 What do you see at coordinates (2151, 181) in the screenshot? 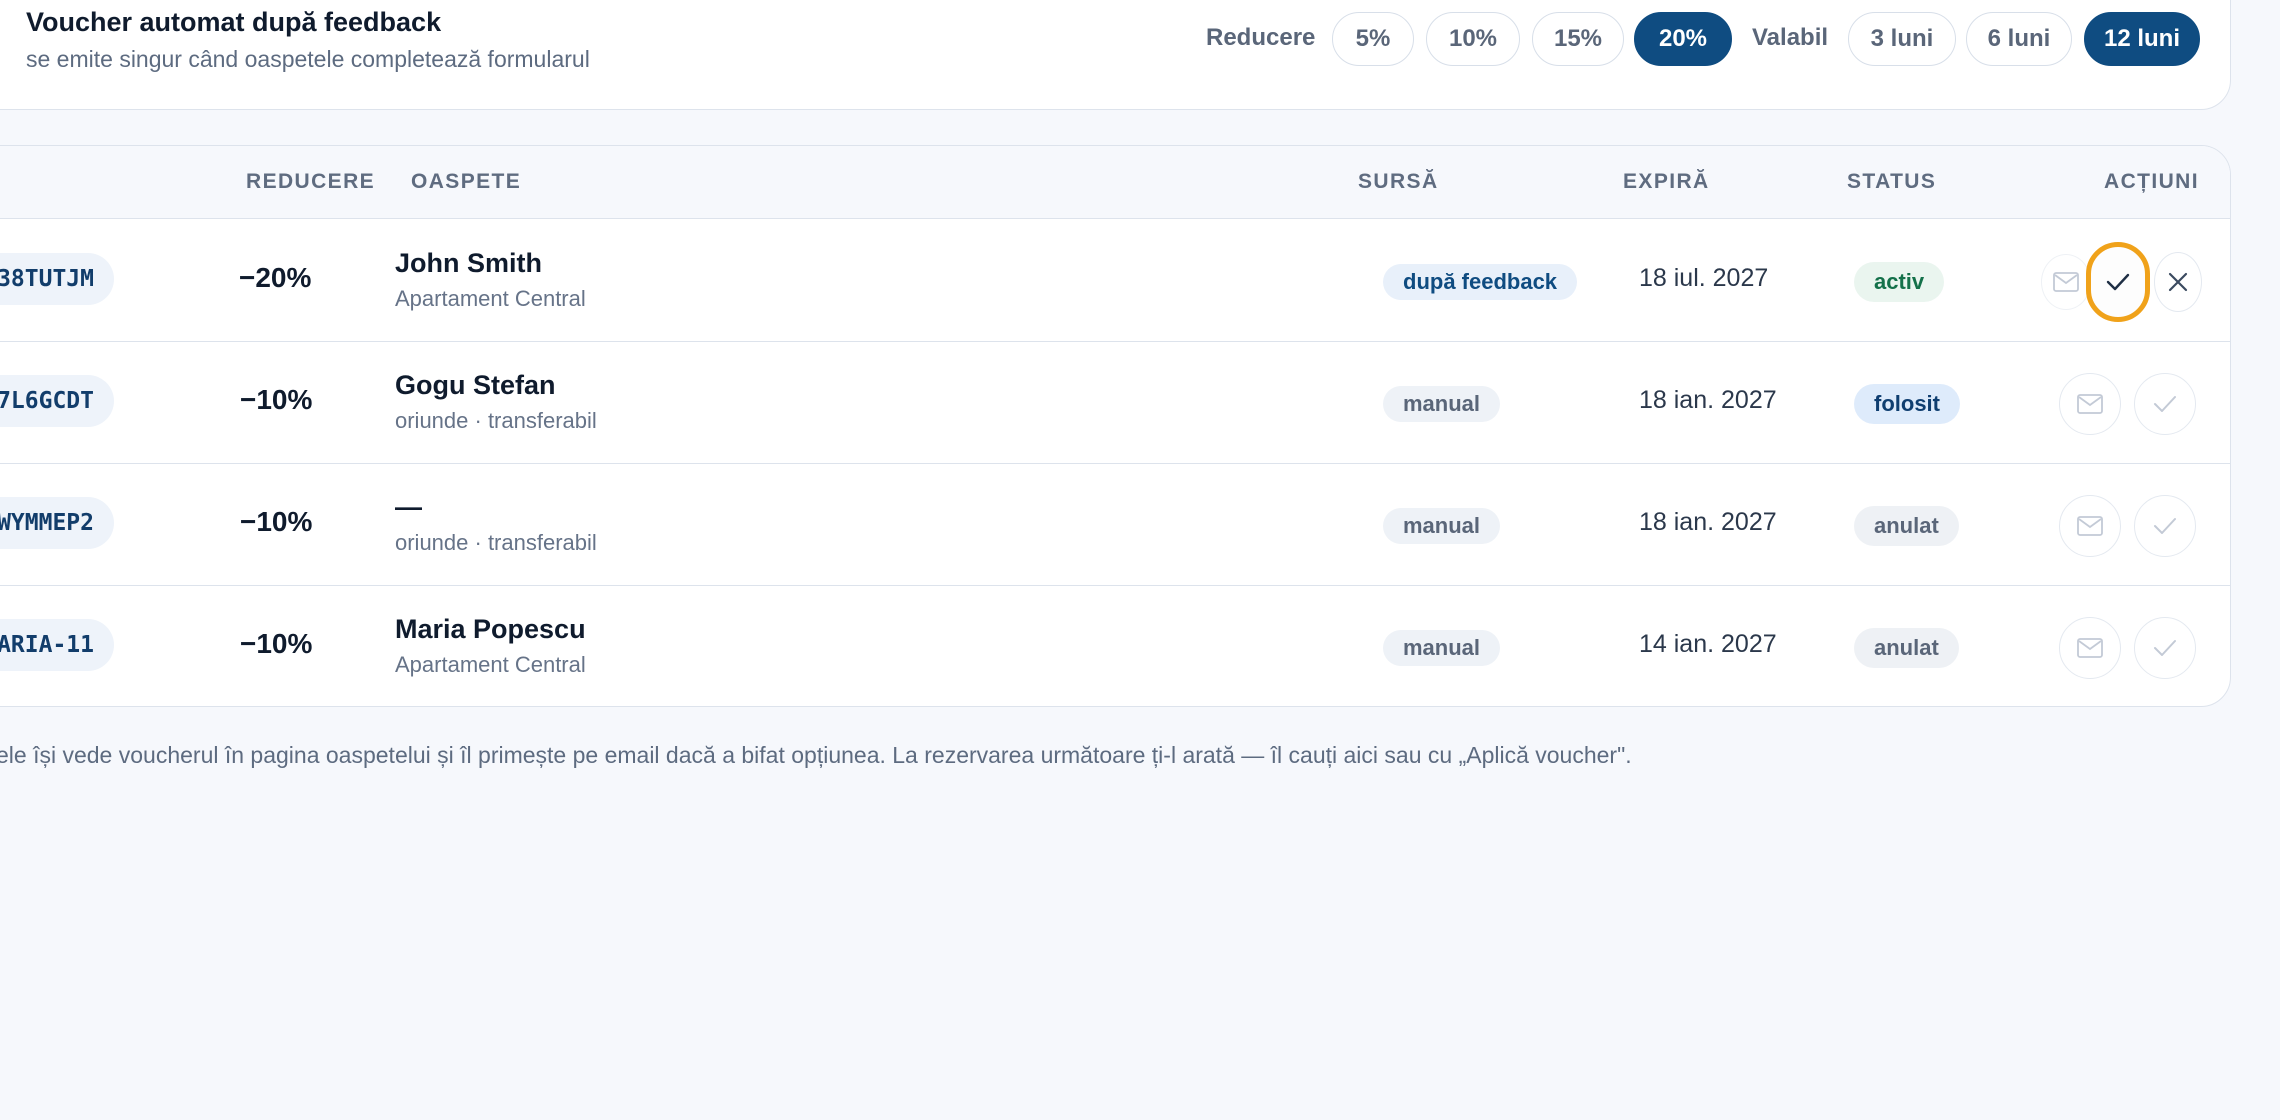
I see `column-header-actions: ACȚIUNI` at bounding box center [2151, 181].